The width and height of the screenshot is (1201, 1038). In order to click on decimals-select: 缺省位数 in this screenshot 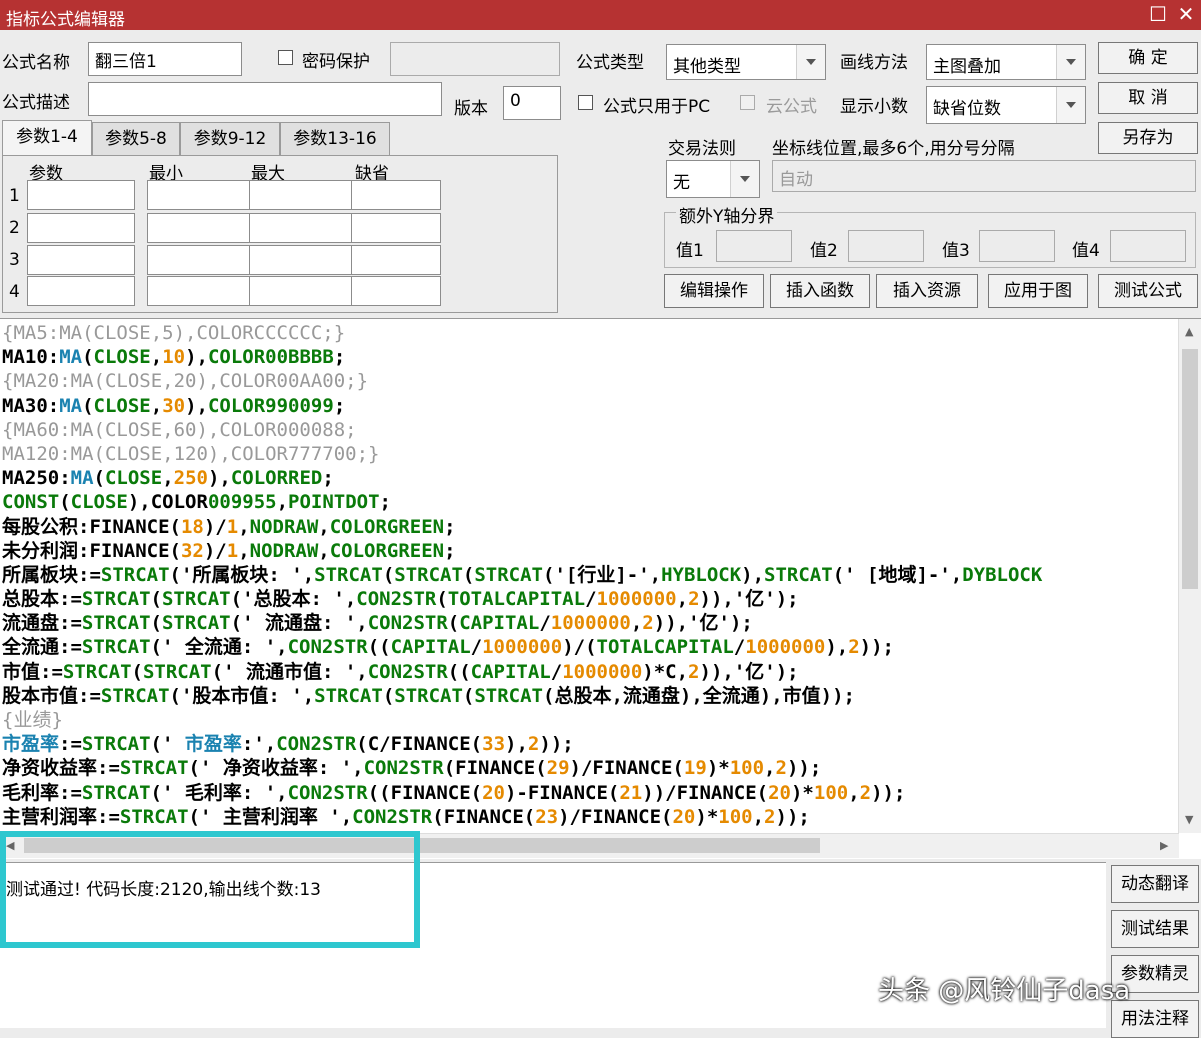, I will do `click(1006, 105)`.